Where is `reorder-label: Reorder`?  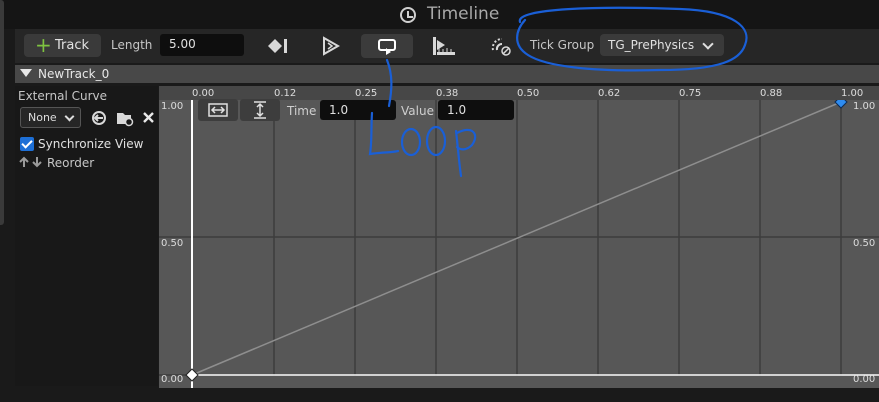 reorder-label: Reorder is located at coordinates (70, 163).